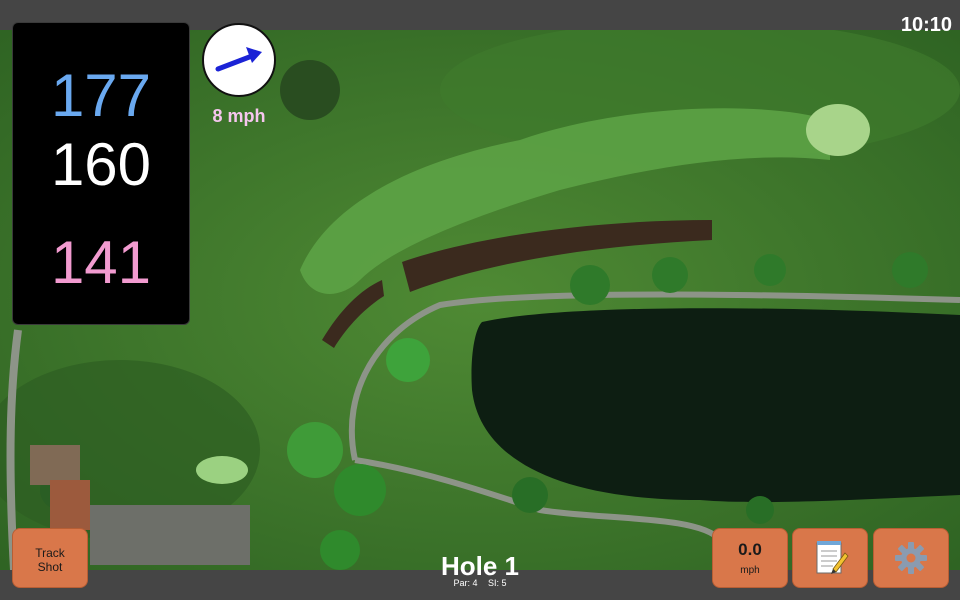  What do you see at coordinates (50, 567) in the screenshot?
I see `track-shot-label-line2: Shot` at bounding box center [50, 567].